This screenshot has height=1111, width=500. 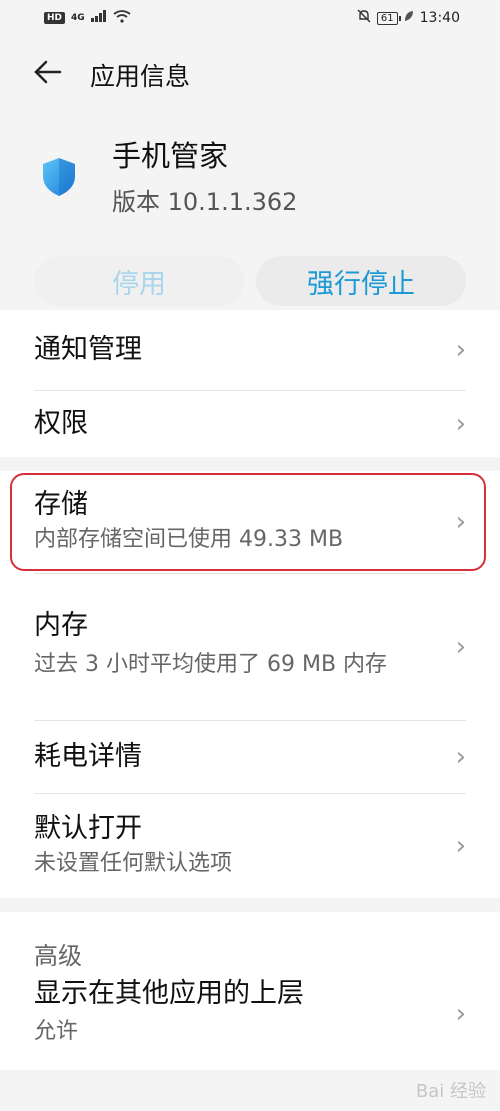 I want to click on app-version: 版本 10.1.1.362, so click(x=205, y=202).